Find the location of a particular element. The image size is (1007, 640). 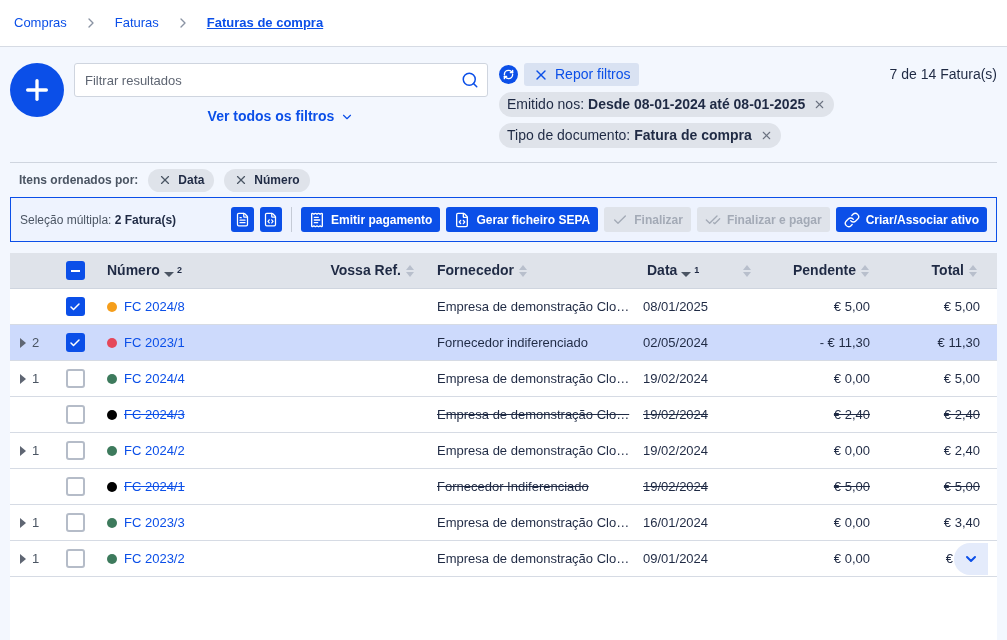

invoice-link: FC 2023/2 is located at coordinates (154, 558).